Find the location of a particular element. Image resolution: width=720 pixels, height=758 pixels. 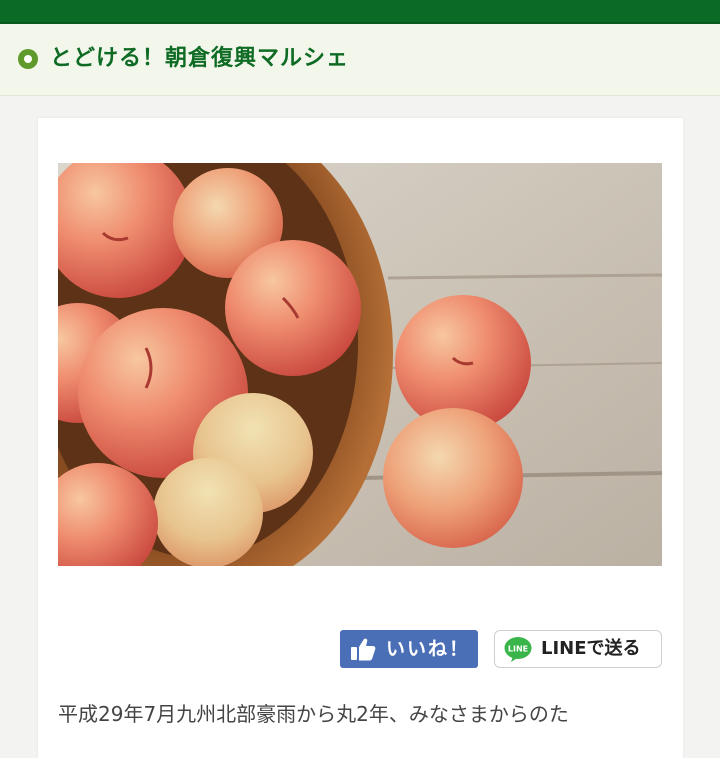

article-intro-text: 平成29年7月九州北部豪雨から丸2年、みなさまからのた is located at coordinates (313, 714).